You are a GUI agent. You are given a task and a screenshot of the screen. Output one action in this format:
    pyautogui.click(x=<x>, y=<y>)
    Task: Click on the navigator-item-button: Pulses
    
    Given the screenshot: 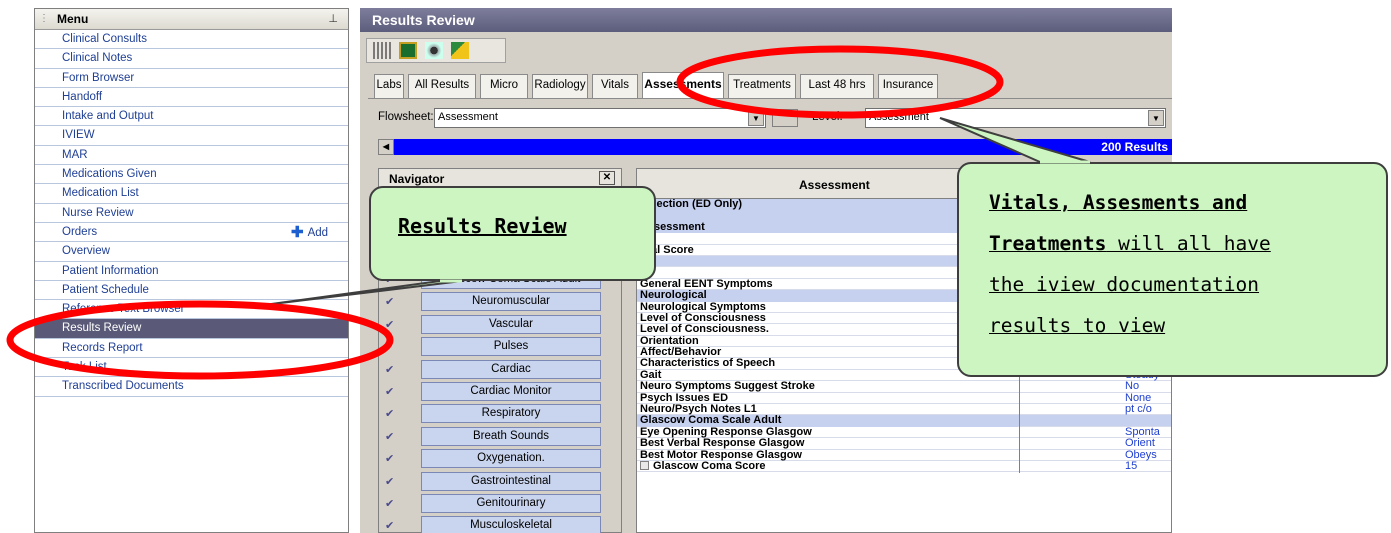 What is the action you would take?
    pyautogui.click(x=511, y=347)
    